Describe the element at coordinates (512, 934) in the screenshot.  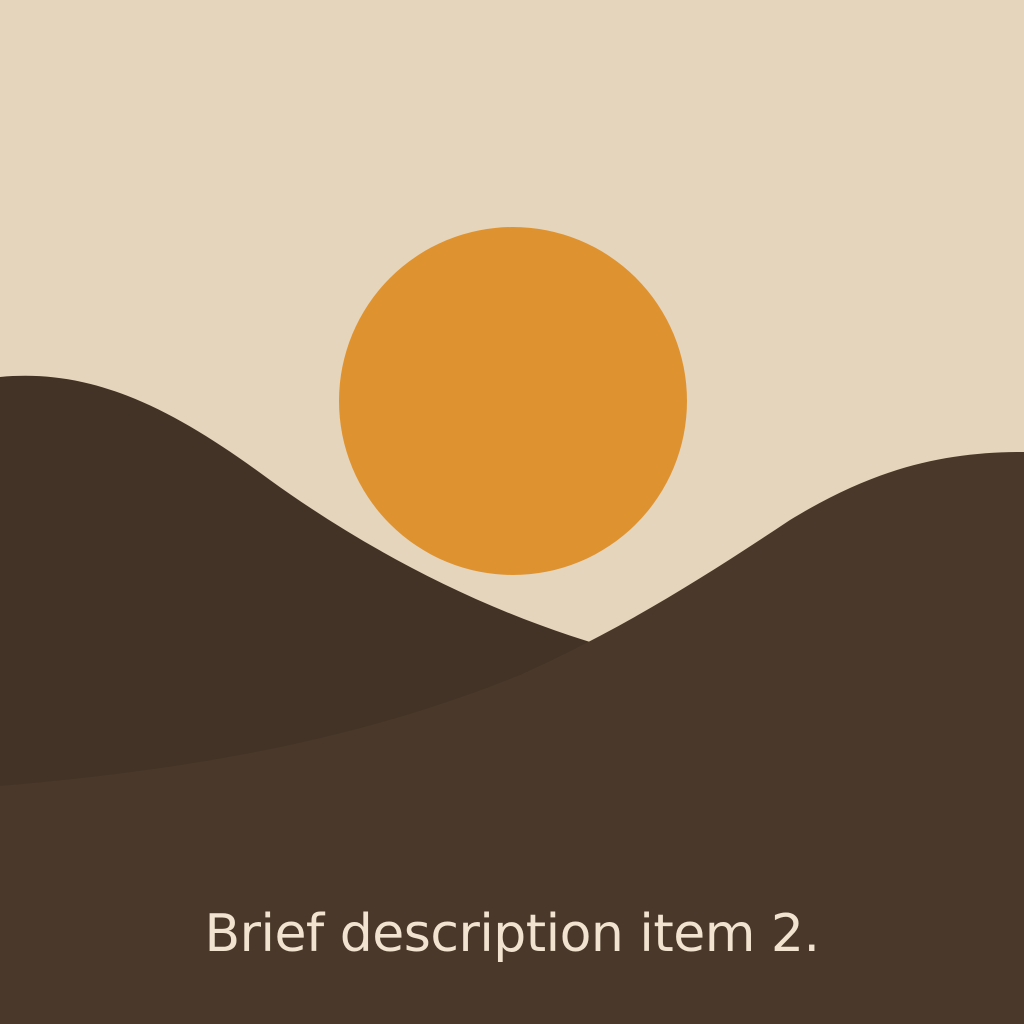
I see `caption-text: Brief description item 2.` at that location.